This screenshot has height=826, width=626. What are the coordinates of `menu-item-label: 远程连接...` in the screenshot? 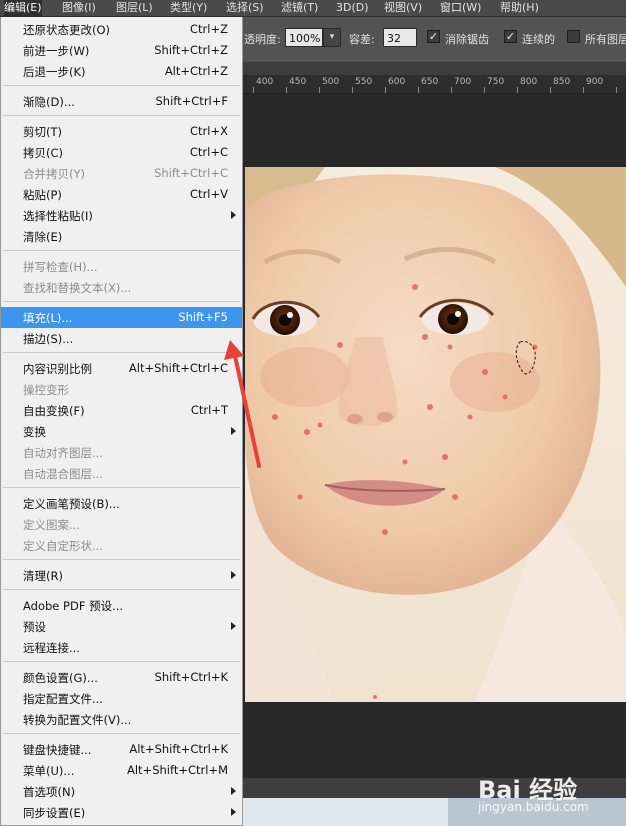 It's located at (51, 648).